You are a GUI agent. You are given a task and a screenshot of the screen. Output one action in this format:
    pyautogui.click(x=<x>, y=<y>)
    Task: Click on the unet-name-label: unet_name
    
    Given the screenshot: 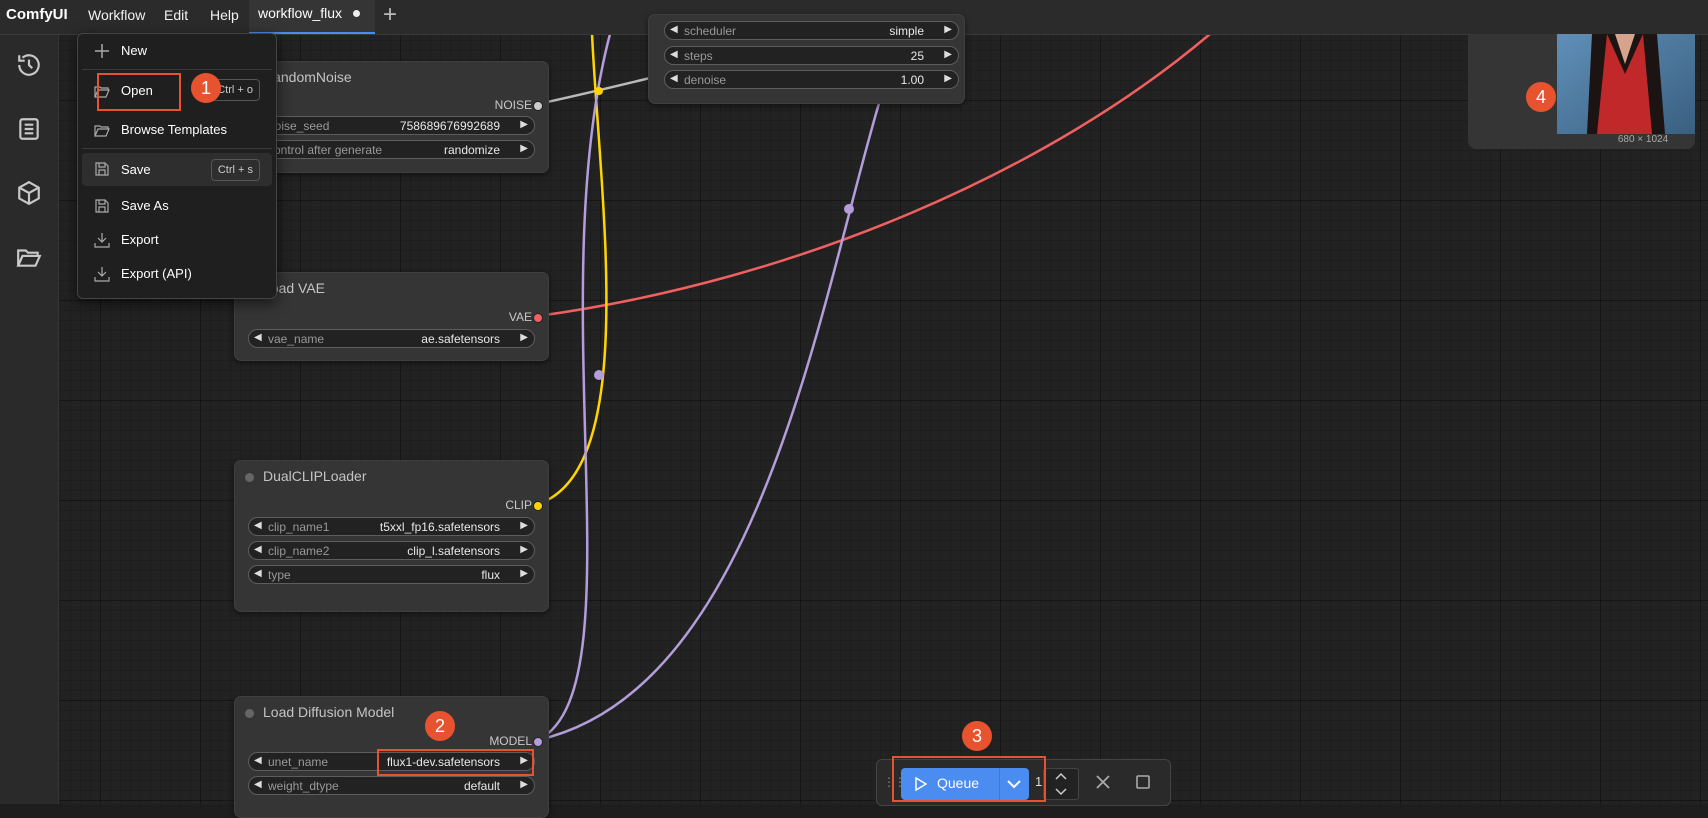 What is the action you would take?
    pyautogui.click(x=298, y=762)
    